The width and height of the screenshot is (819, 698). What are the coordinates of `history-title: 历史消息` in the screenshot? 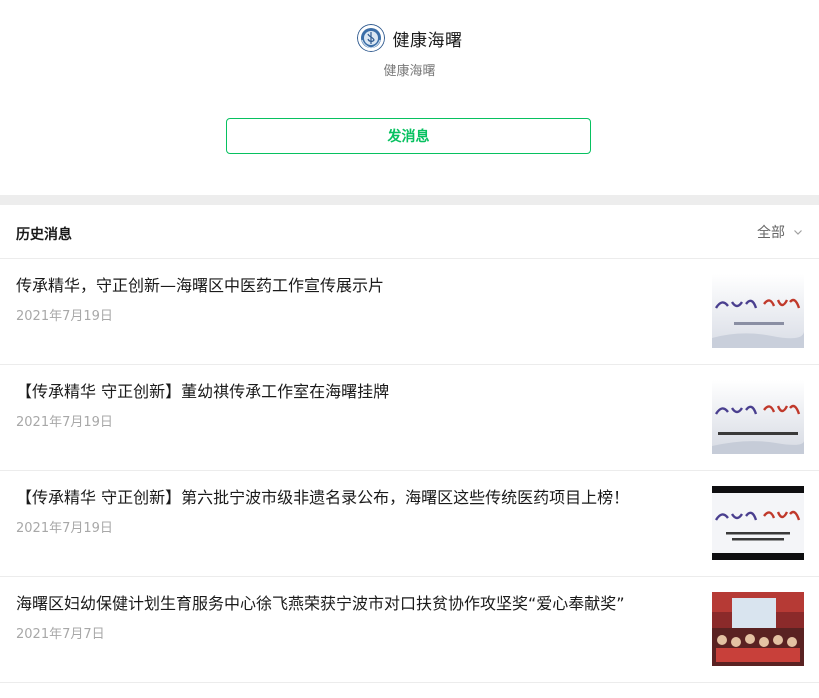 It's located at (44, 235).